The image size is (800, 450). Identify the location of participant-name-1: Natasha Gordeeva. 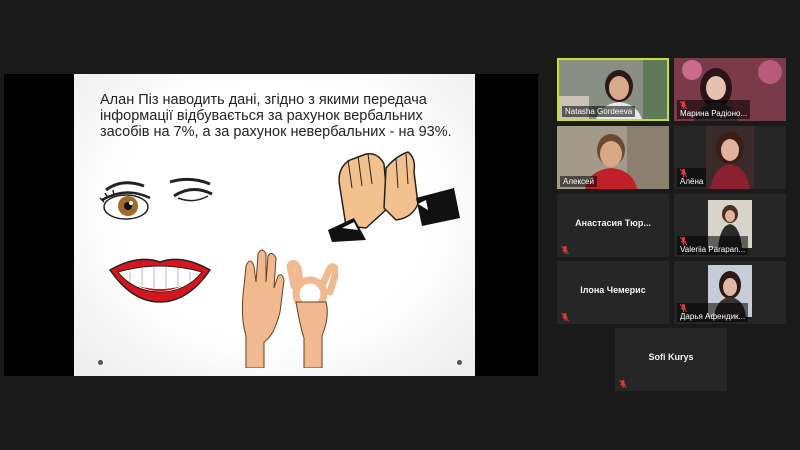
(599, 111).